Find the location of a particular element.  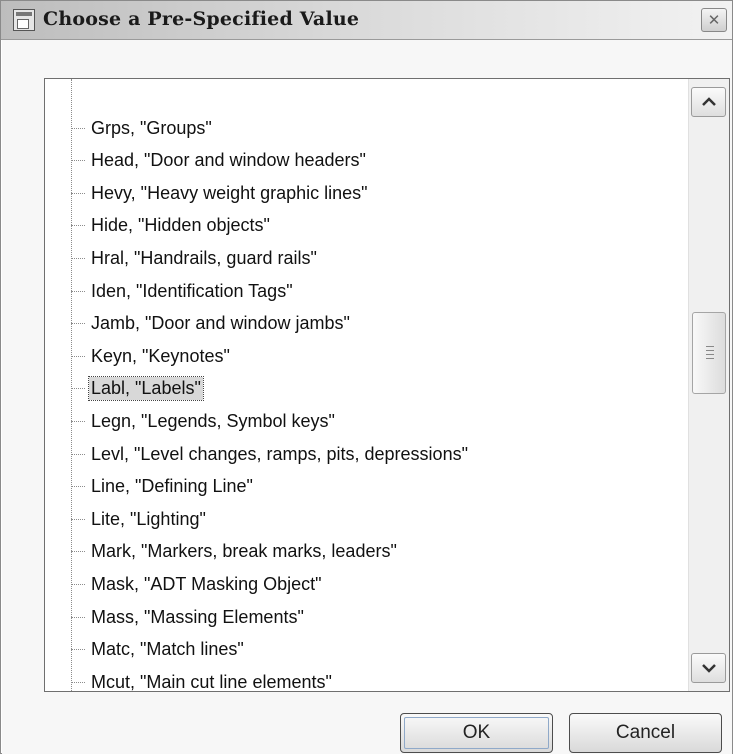

list-item-label: Mark, "Markers, break marks, leaders" is located at coordinates (244, 551).